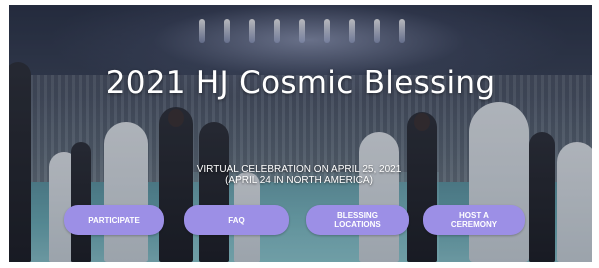 The image size is (599, 268). I want to click on faq-button: FAQ, so click(236, 220).